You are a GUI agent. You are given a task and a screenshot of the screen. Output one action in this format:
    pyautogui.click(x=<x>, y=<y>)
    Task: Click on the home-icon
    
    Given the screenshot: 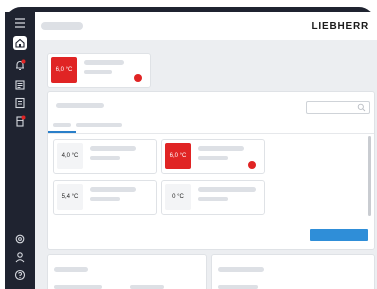 What is the action you would take?
    pyautogui.click(x=20, y=43)
    